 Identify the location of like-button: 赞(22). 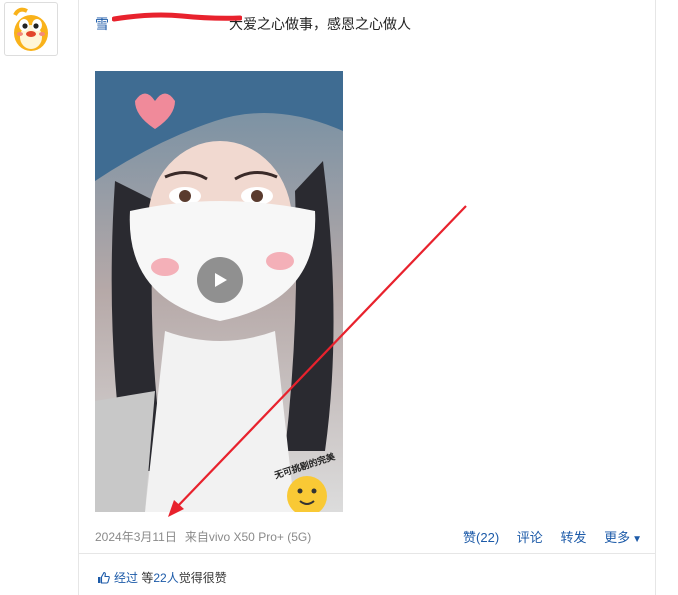
(481, 537).